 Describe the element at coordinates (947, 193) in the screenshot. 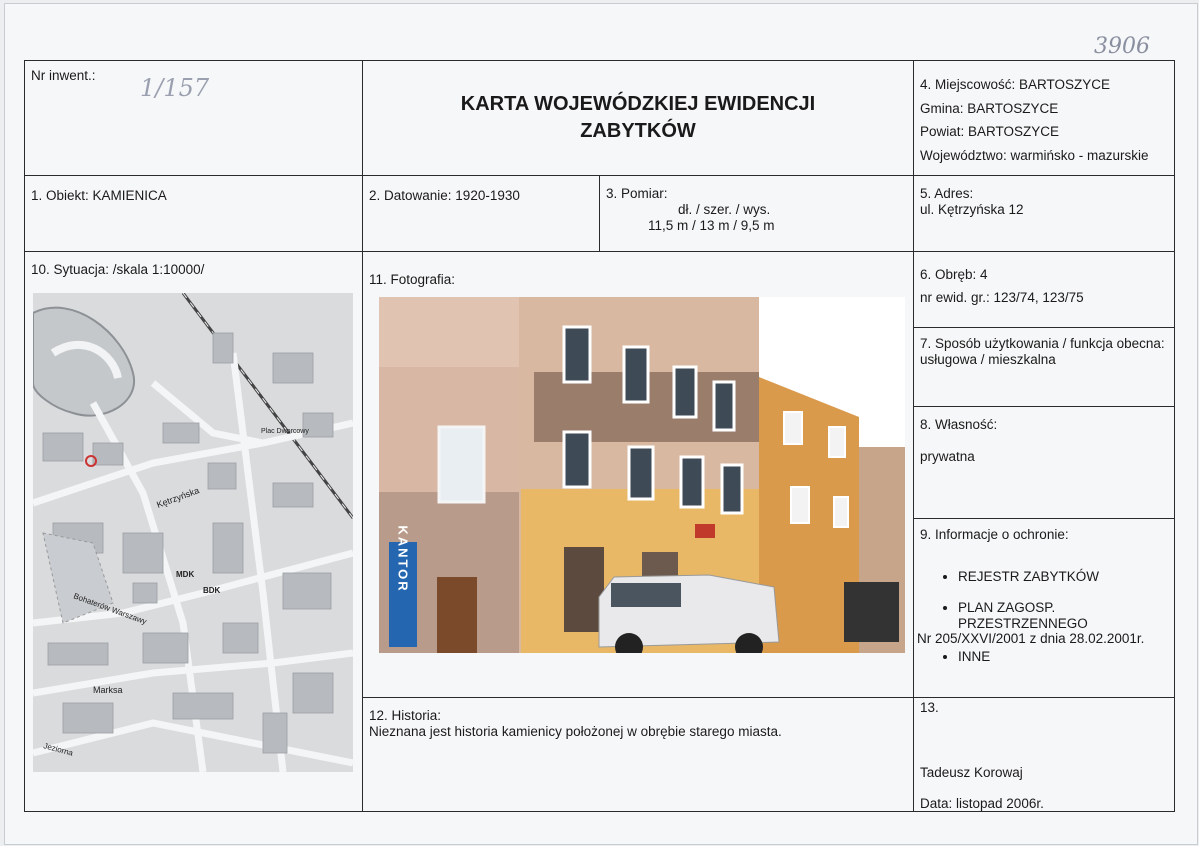

I see `adres-label: 5. Adres:` at that location.